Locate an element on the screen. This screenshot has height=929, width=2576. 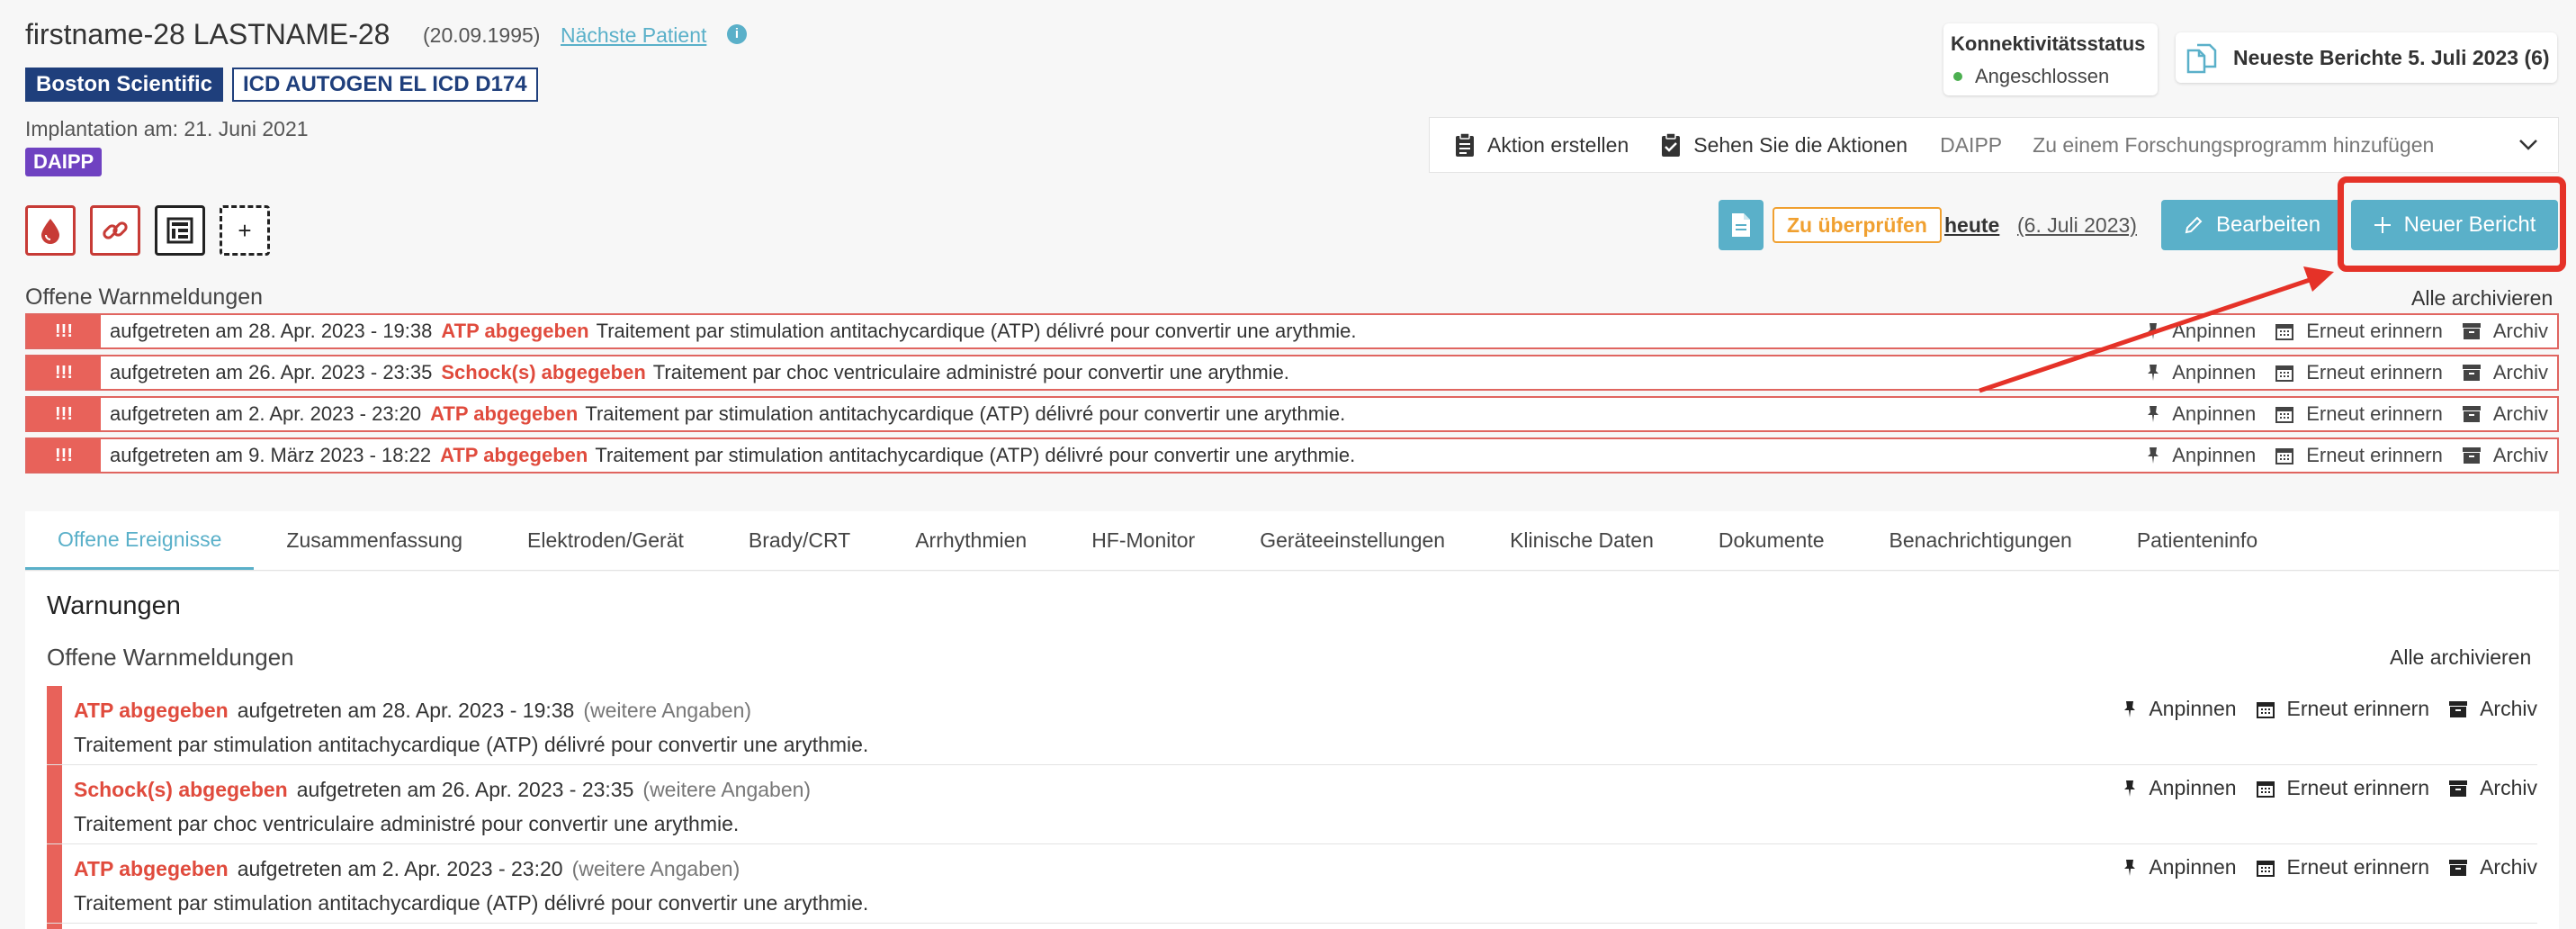
link-icon is located at coordinates (115, 230).